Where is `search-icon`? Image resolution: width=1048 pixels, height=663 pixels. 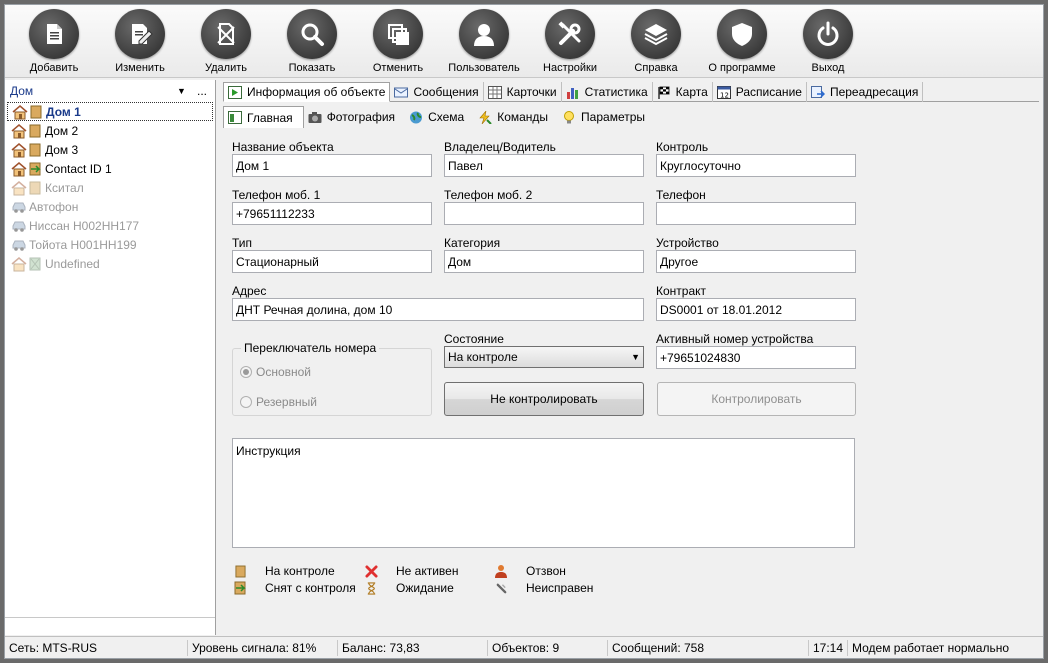 search-icon is located at coordinates (312, 34).